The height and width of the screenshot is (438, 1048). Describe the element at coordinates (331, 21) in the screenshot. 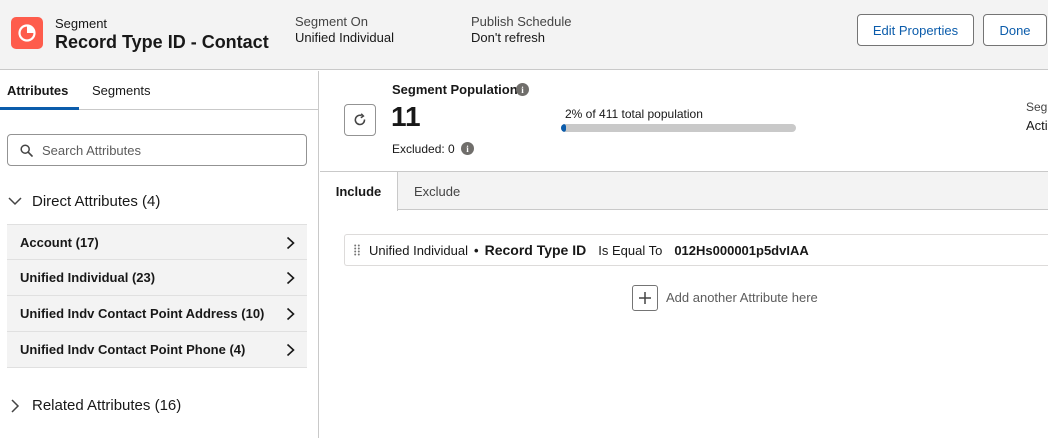

I see `segment-on-label: Segment On` at that location.